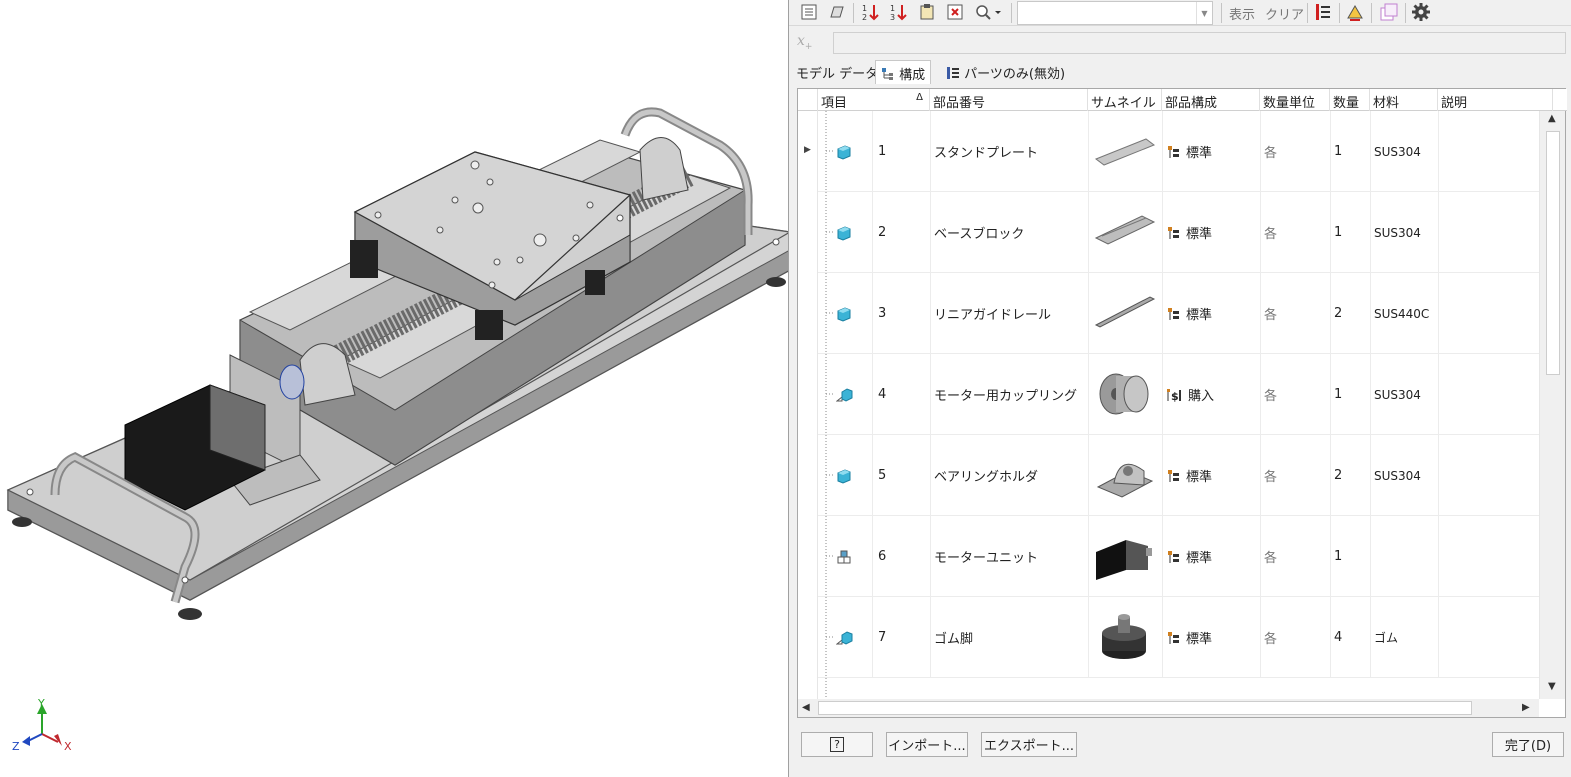 Image resolution: width=1571 pixels, height=777 pixels. I want to click on column-header-thumbnail: サムネイル, so click(1125, 100).